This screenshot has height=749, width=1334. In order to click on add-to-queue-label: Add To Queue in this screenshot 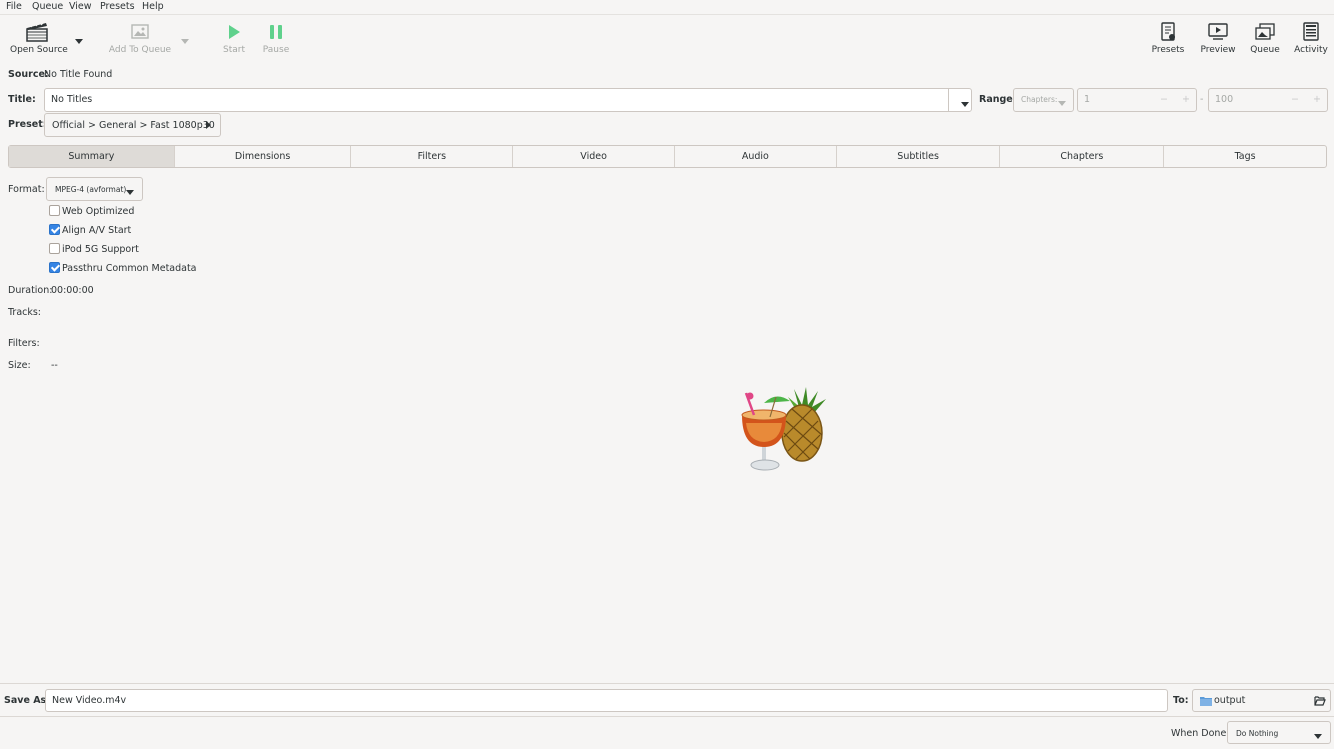, I will do `click(140, 50)`.